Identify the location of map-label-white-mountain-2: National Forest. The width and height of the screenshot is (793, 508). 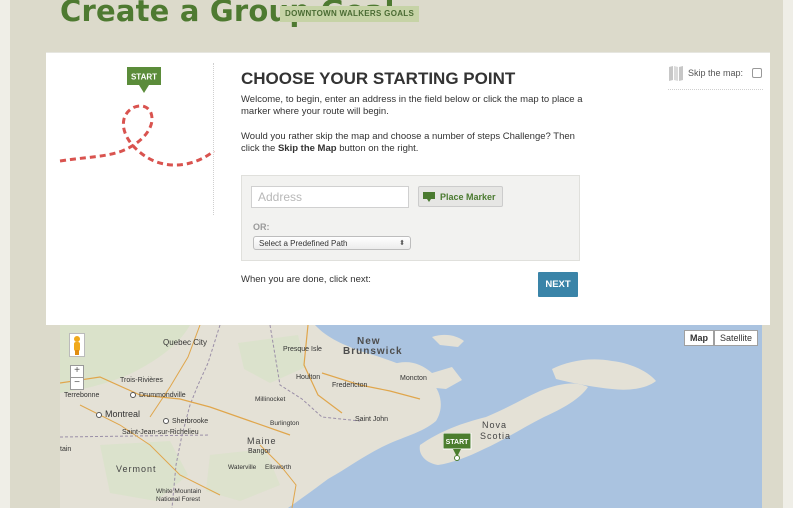
(178, 499).